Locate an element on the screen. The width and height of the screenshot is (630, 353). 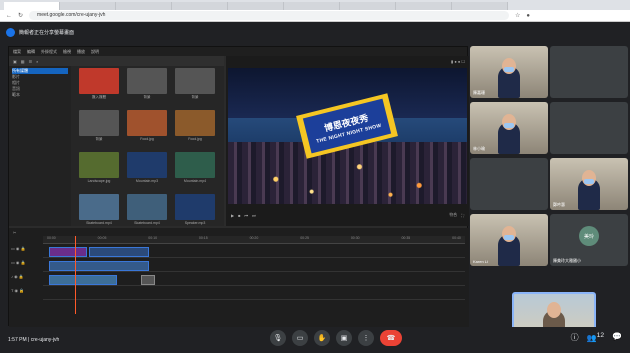
participant-avatar: 美玲 is located at coordinates (589, 236).